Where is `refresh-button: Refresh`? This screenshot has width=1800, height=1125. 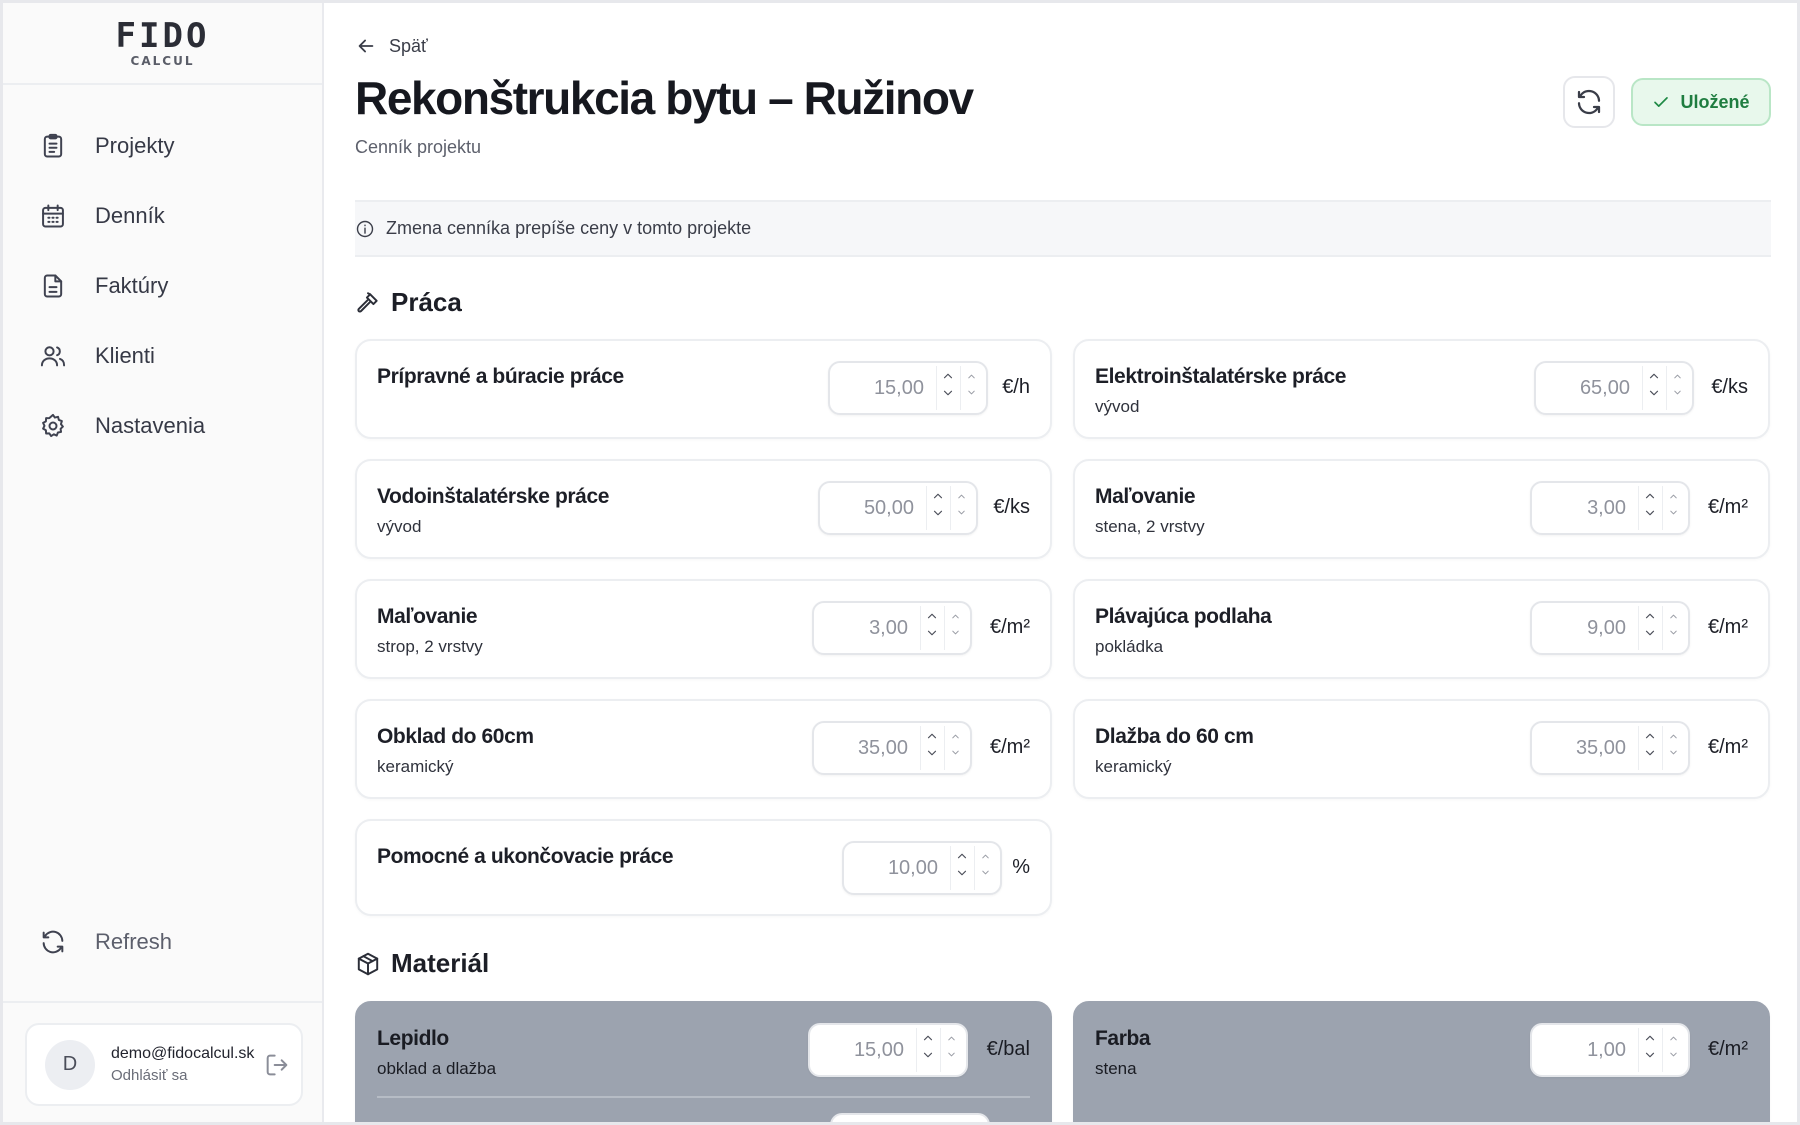 refresh-button: Refresh is located at coordinates (162, 942).